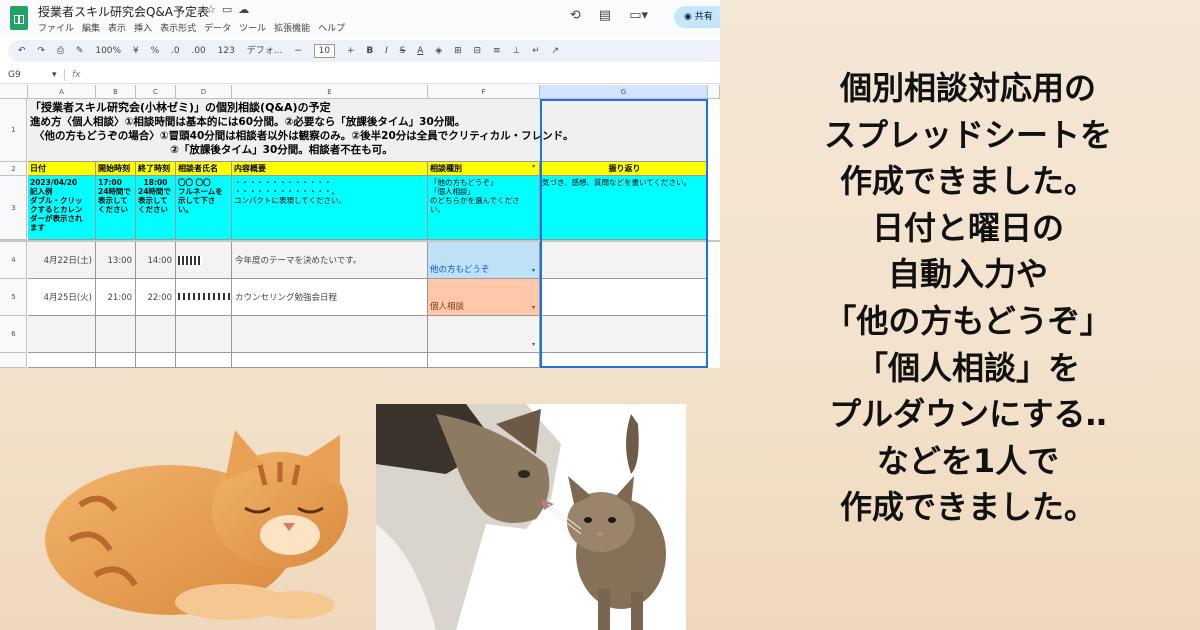  I want to click on header-content: 内容概要, so click(330, 169).